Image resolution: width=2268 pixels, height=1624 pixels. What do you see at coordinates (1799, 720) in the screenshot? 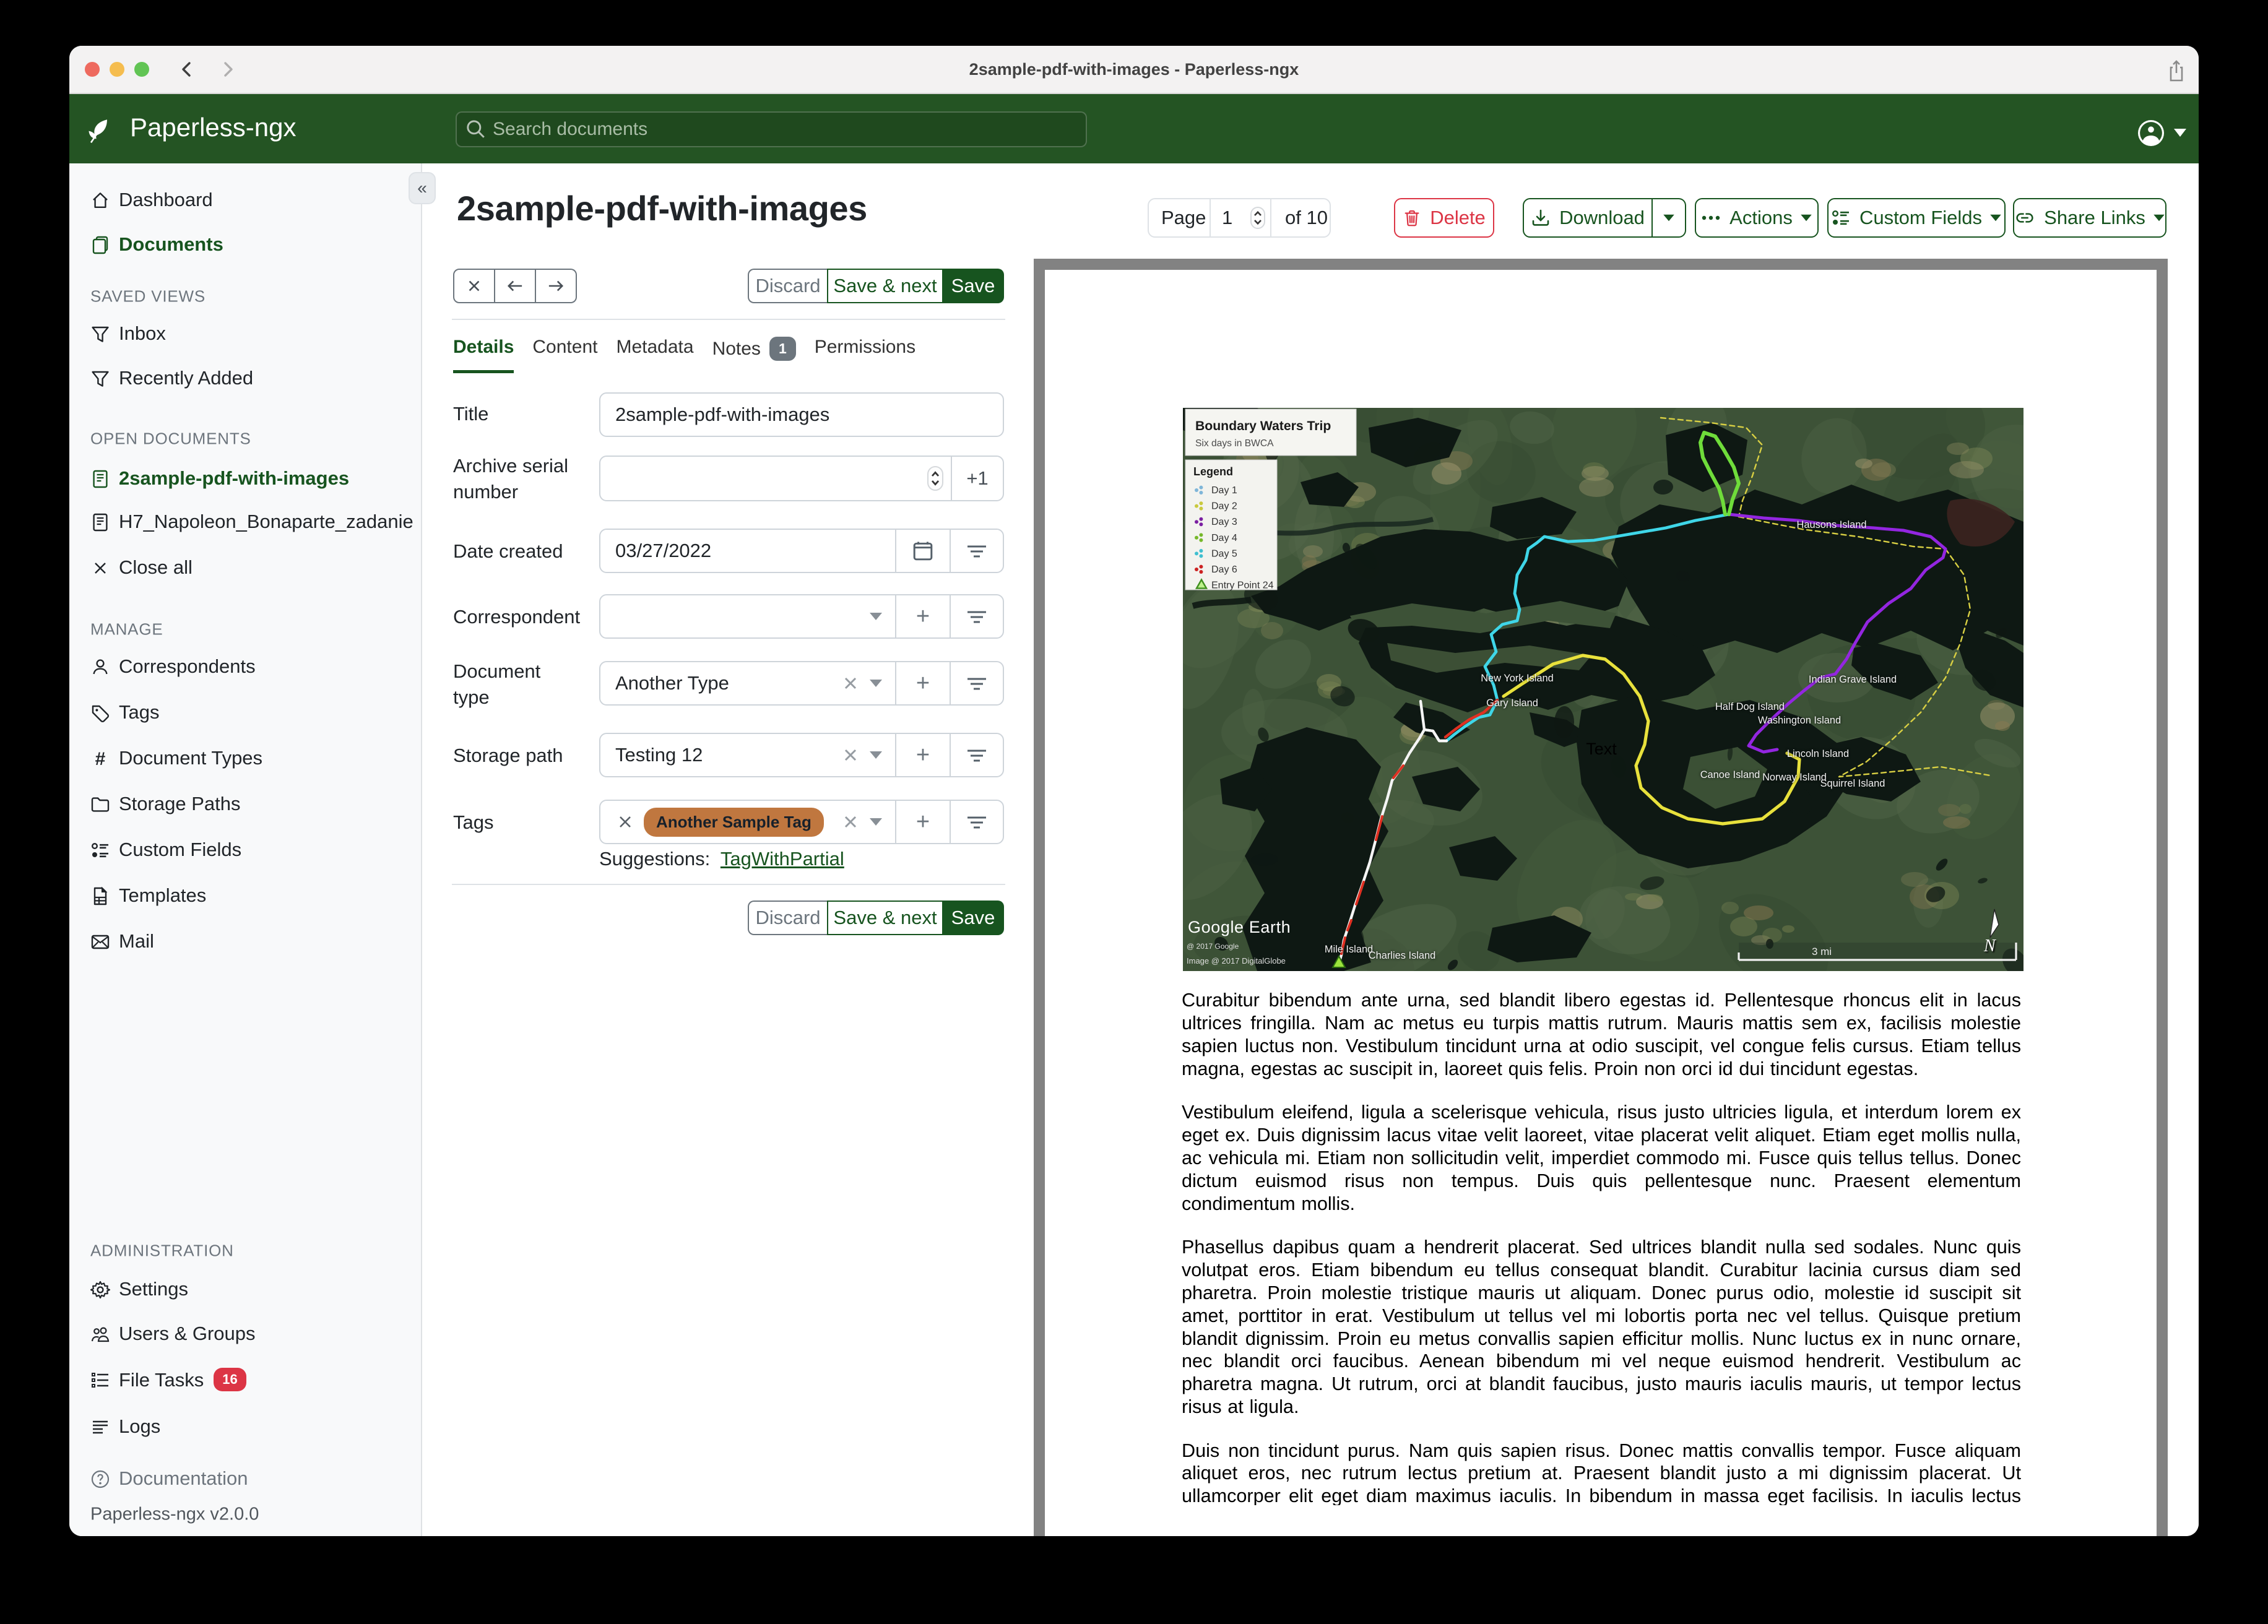
I see `svg-text: Washington Island` at bounding box center [1799, 720].